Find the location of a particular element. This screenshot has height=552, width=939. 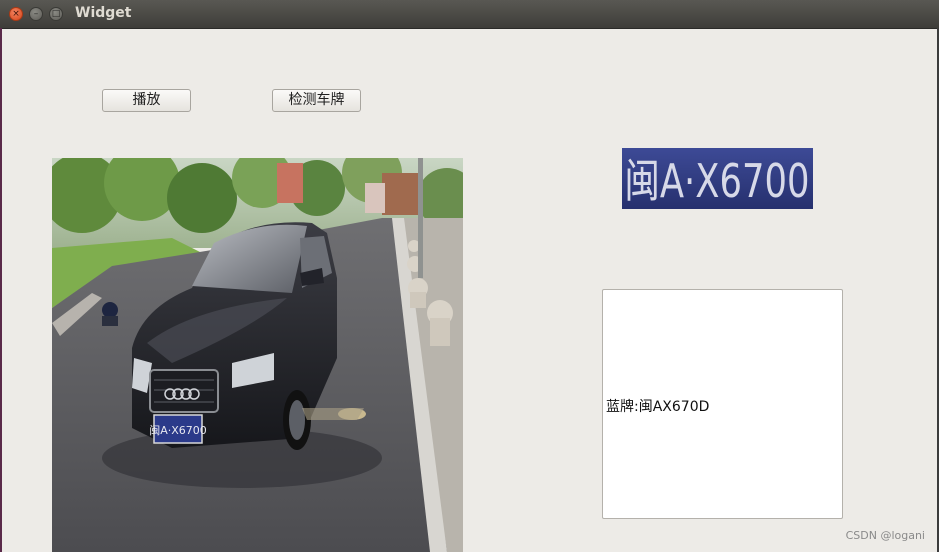

minimize-icon: – is located at coordinates (36, 14).